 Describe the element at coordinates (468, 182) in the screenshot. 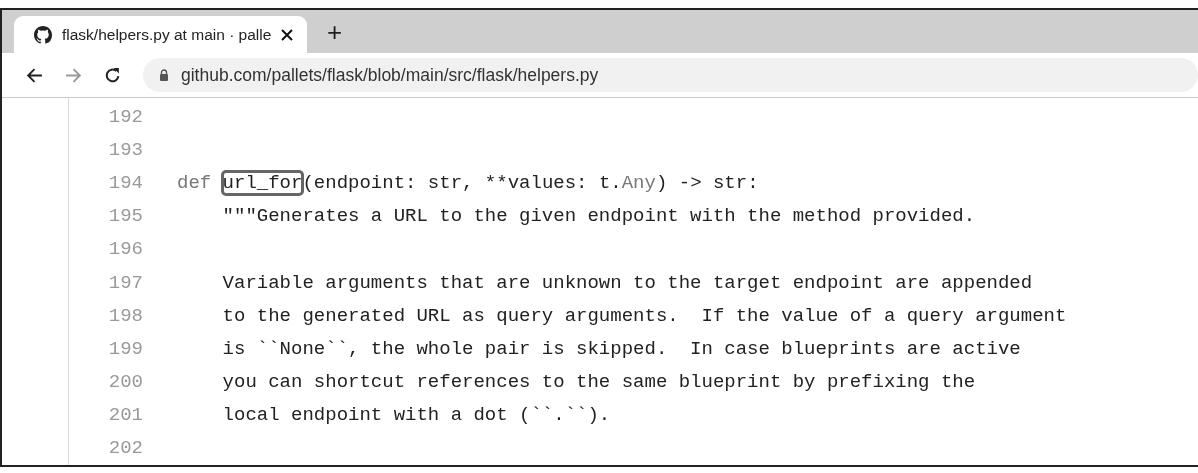

I see `code-line: def url_for(endpoint: str, **values: t.Any) -> str:` at that location.